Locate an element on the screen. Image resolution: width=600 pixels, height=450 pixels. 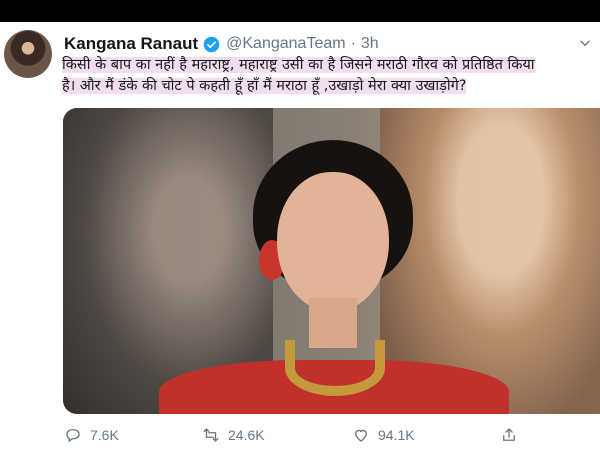
reply-count: 7.6K is located at coordinates (104, 435).